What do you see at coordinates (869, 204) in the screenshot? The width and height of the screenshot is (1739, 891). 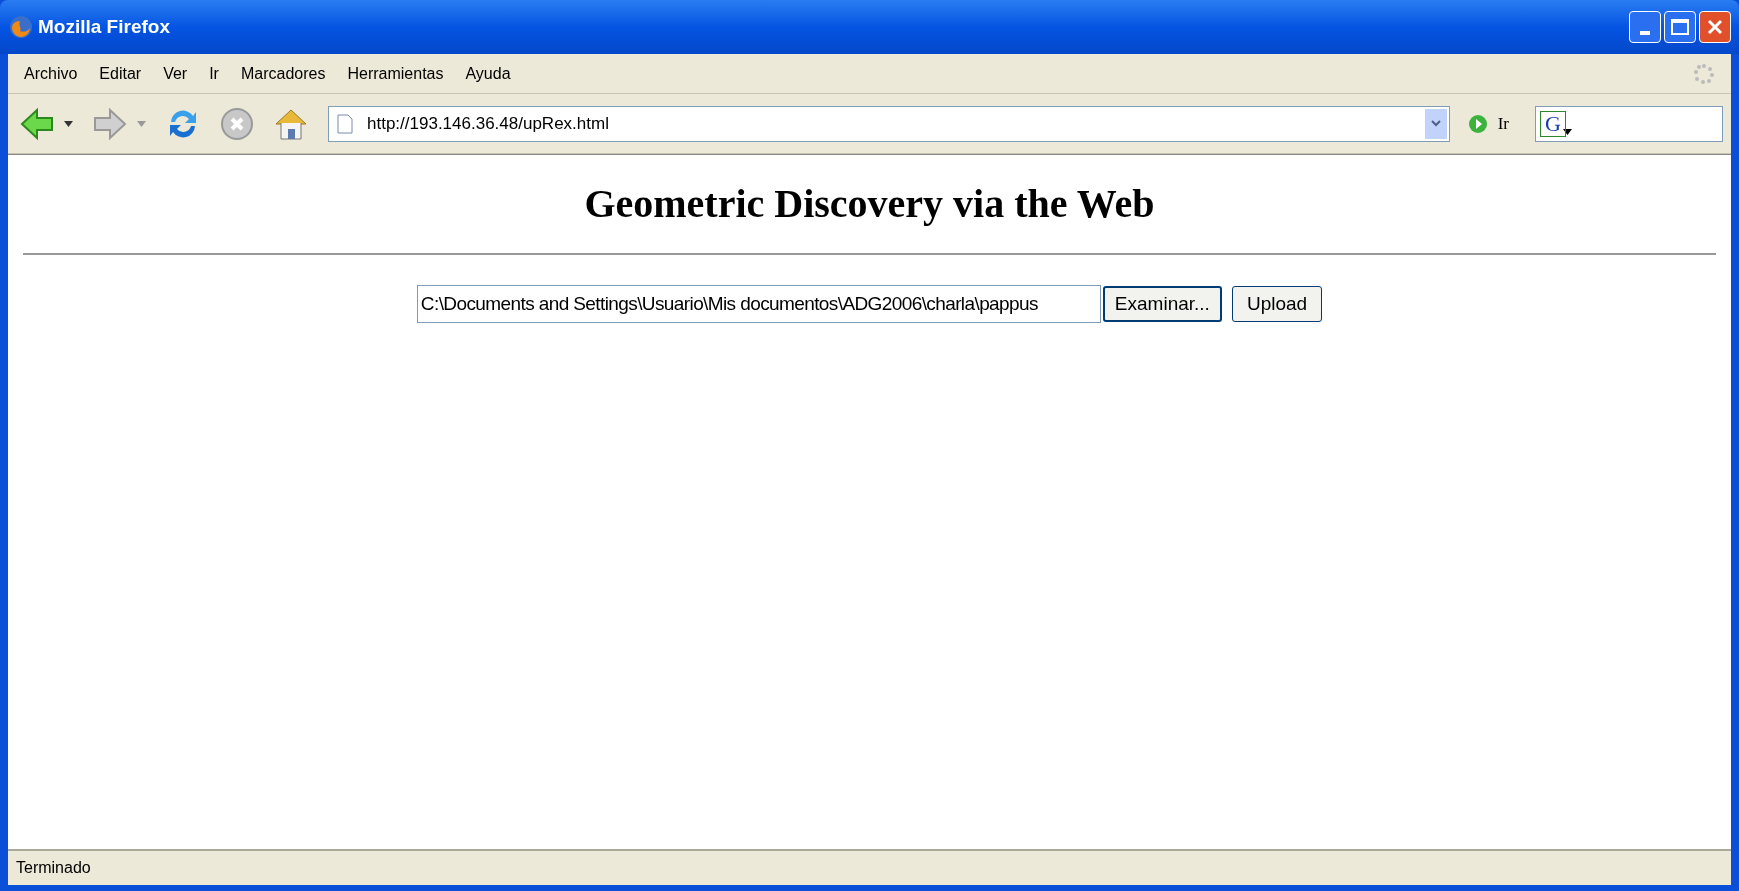 I see `page-heading: Geometric Discovery via the Web` at bounding box center [869, 204].